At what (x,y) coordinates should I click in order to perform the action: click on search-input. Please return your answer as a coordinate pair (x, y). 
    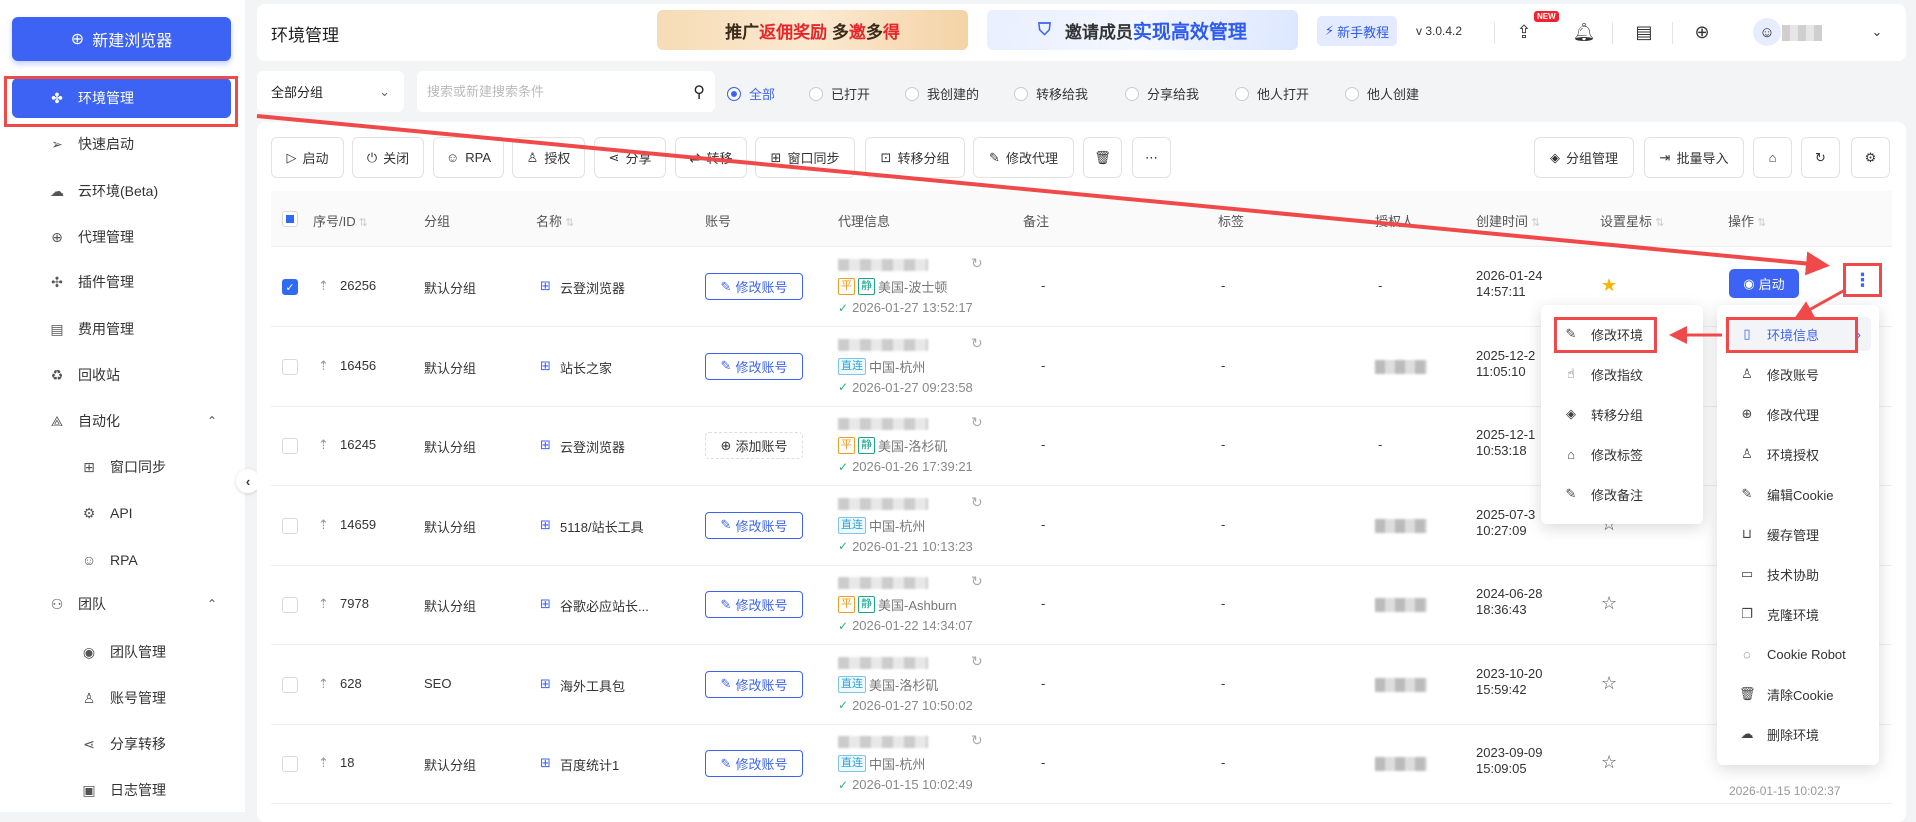
    Looking at the image, I should click on (560, 91).